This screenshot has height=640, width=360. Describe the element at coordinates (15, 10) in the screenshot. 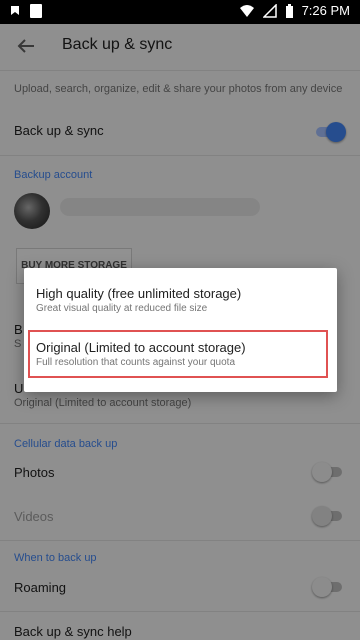

I see `notification-icon` at that location.